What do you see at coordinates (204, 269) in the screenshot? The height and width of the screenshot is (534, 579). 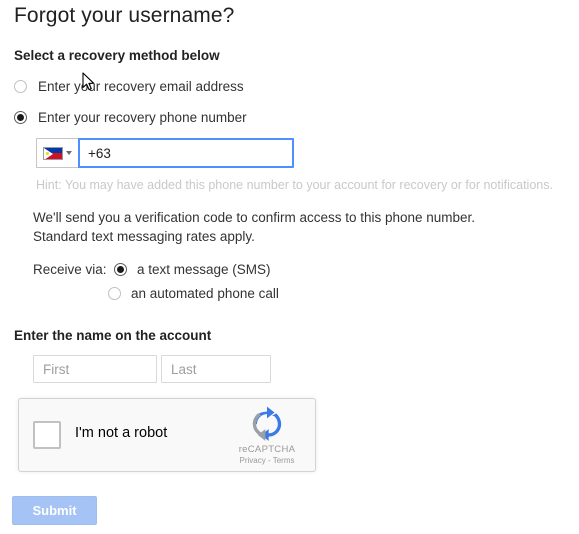 I see `receive-via-sms-label: a text message (SMS)` at bounding box center [204, 269].